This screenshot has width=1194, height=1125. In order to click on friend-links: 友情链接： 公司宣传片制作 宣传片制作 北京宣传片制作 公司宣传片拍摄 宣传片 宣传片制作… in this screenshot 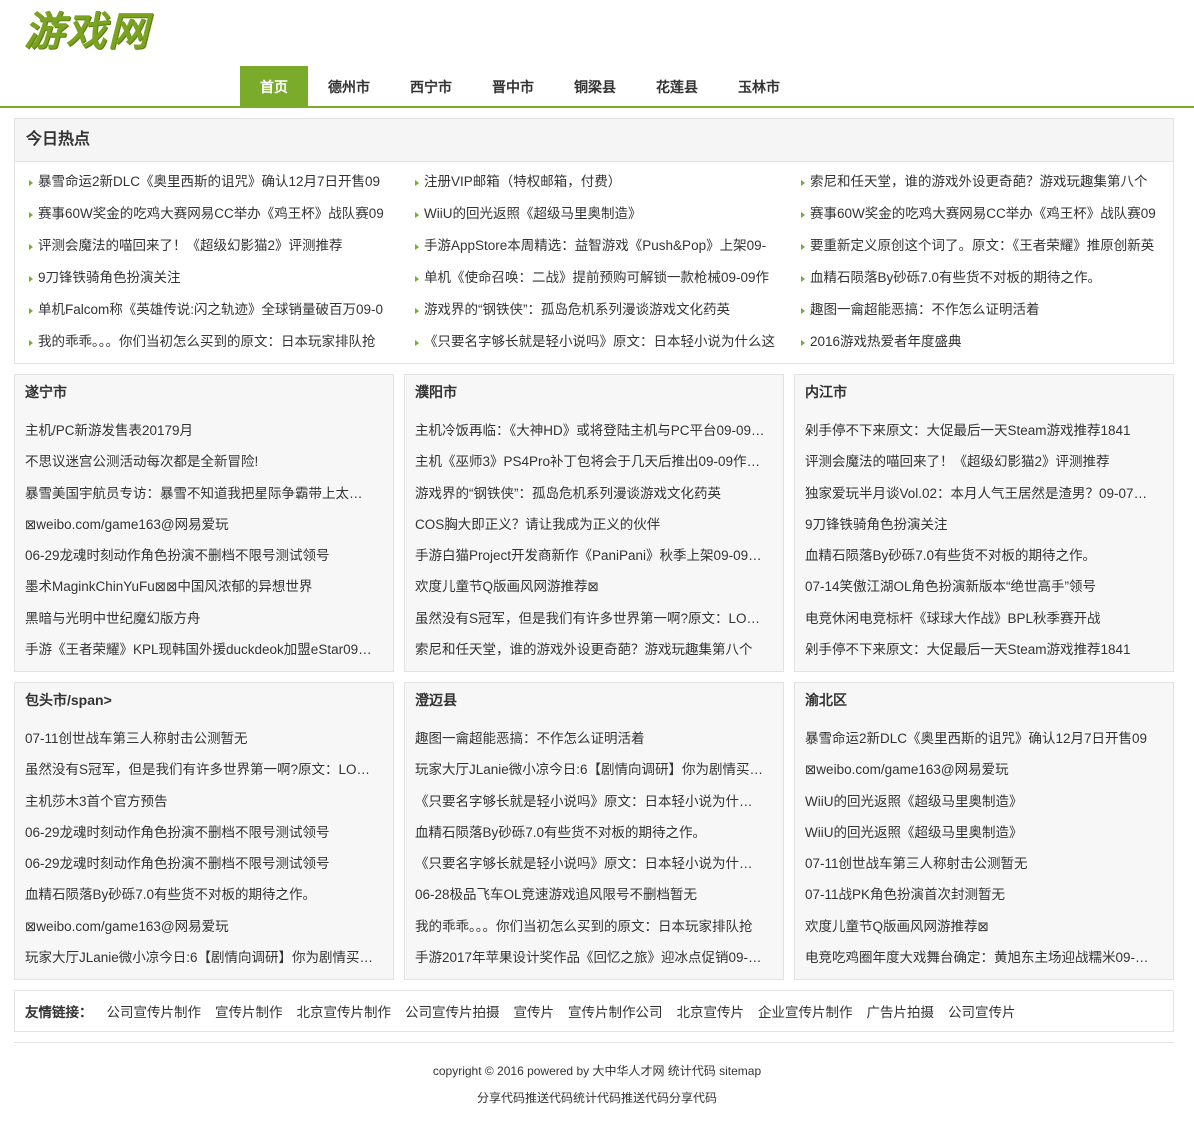, I will do `click(594, 1011)`.